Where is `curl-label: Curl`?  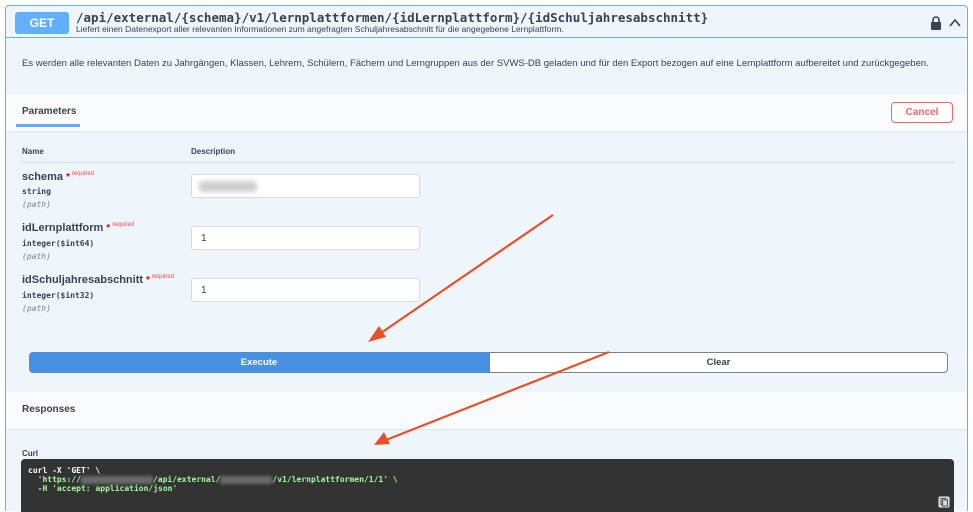
curl-label: Curl is located at coordinates (30, 453).